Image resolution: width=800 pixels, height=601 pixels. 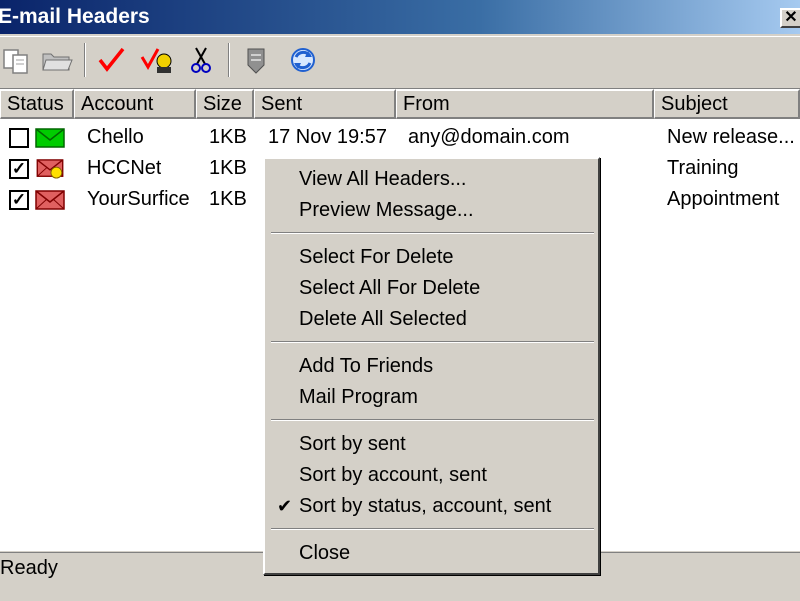 I want to click on select-for-delete-button, so click(x=111, y=60).